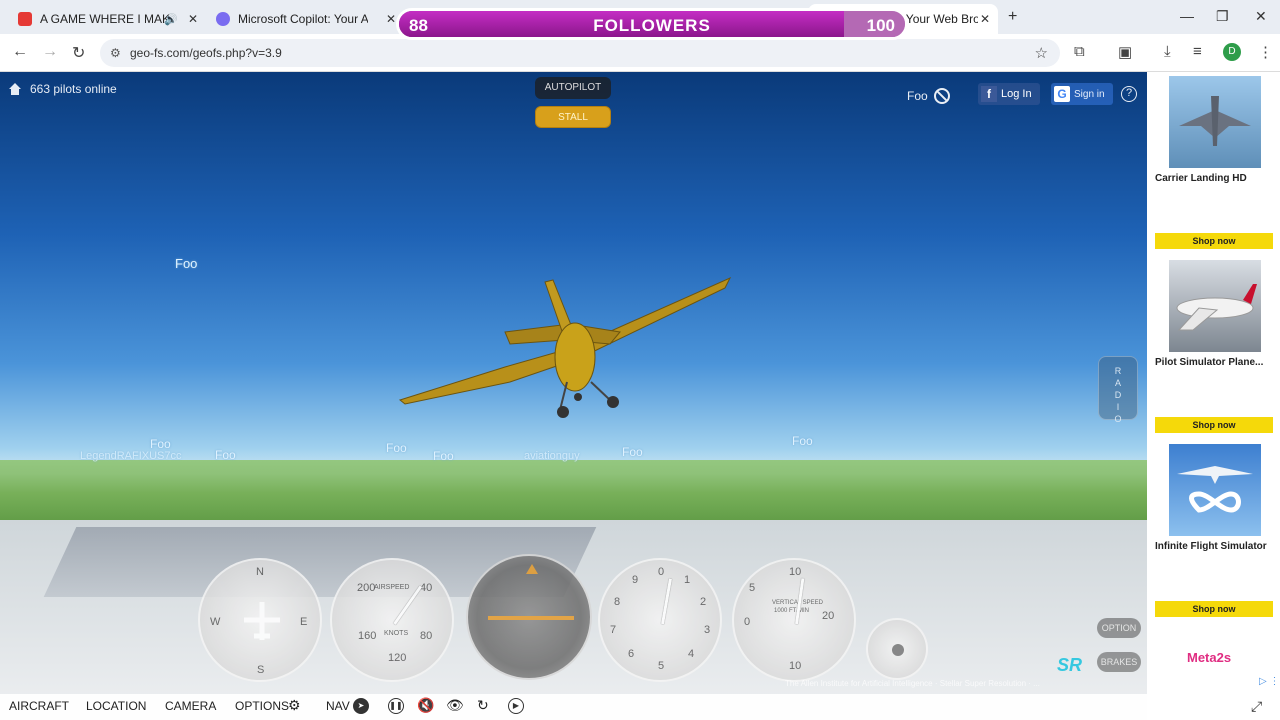  I want to click on site-info-icon: ⚙, so click(115, 53).